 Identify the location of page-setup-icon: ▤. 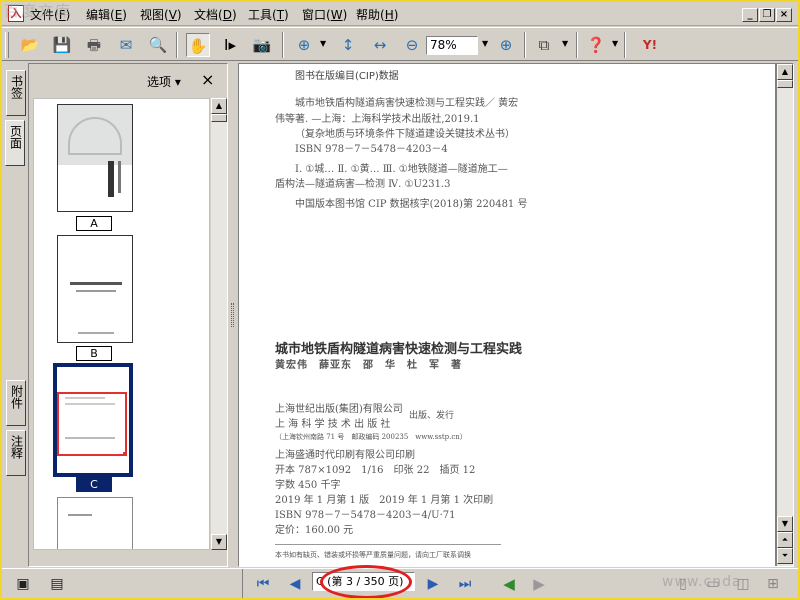
(57, 584).